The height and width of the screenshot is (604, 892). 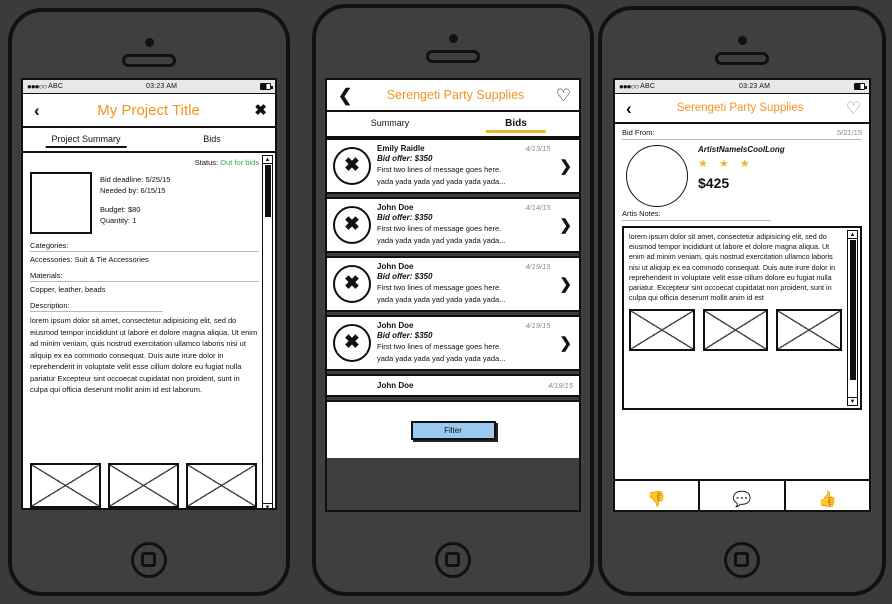 I want to click on thumbs-down-icon: 👎, so click(x=656, y=499).